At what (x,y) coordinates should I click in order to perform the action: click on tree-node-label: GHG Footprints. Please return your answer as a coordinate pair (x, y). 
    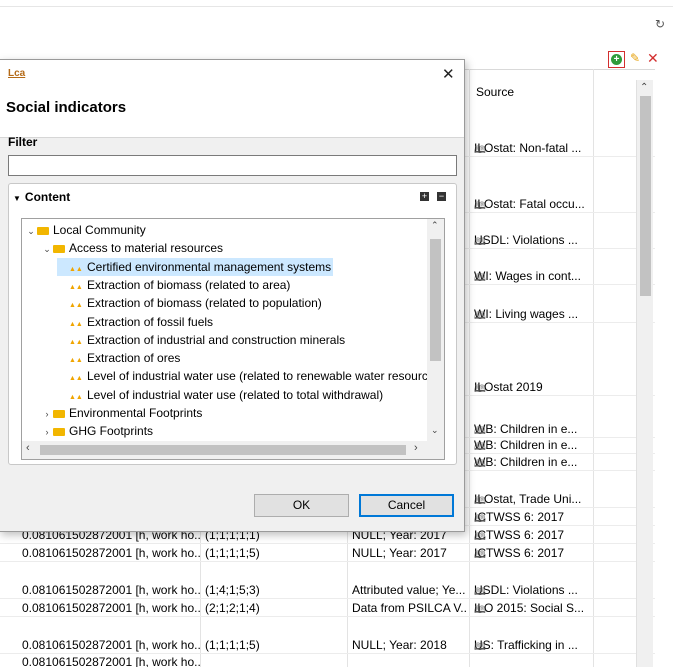
    Looking at the image, I should click on (111, 431).